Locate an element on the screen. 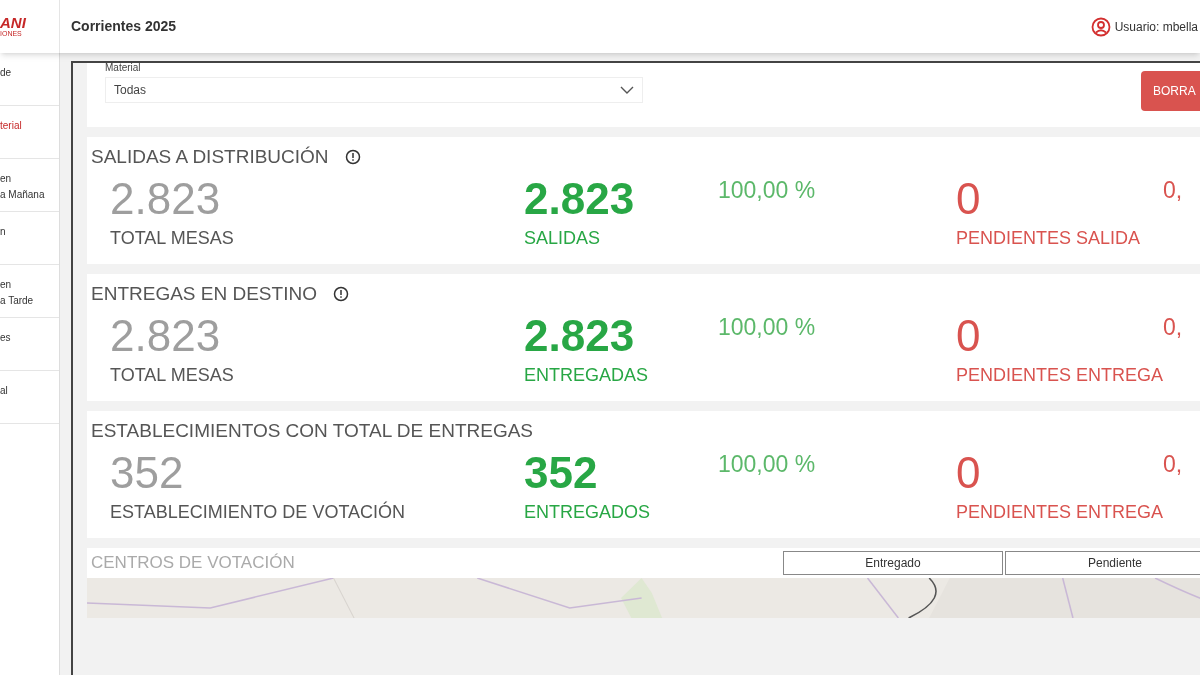 This screenshot has height=675, width=1200. done-label: SALIDAS is located at coordinates (563, 238).